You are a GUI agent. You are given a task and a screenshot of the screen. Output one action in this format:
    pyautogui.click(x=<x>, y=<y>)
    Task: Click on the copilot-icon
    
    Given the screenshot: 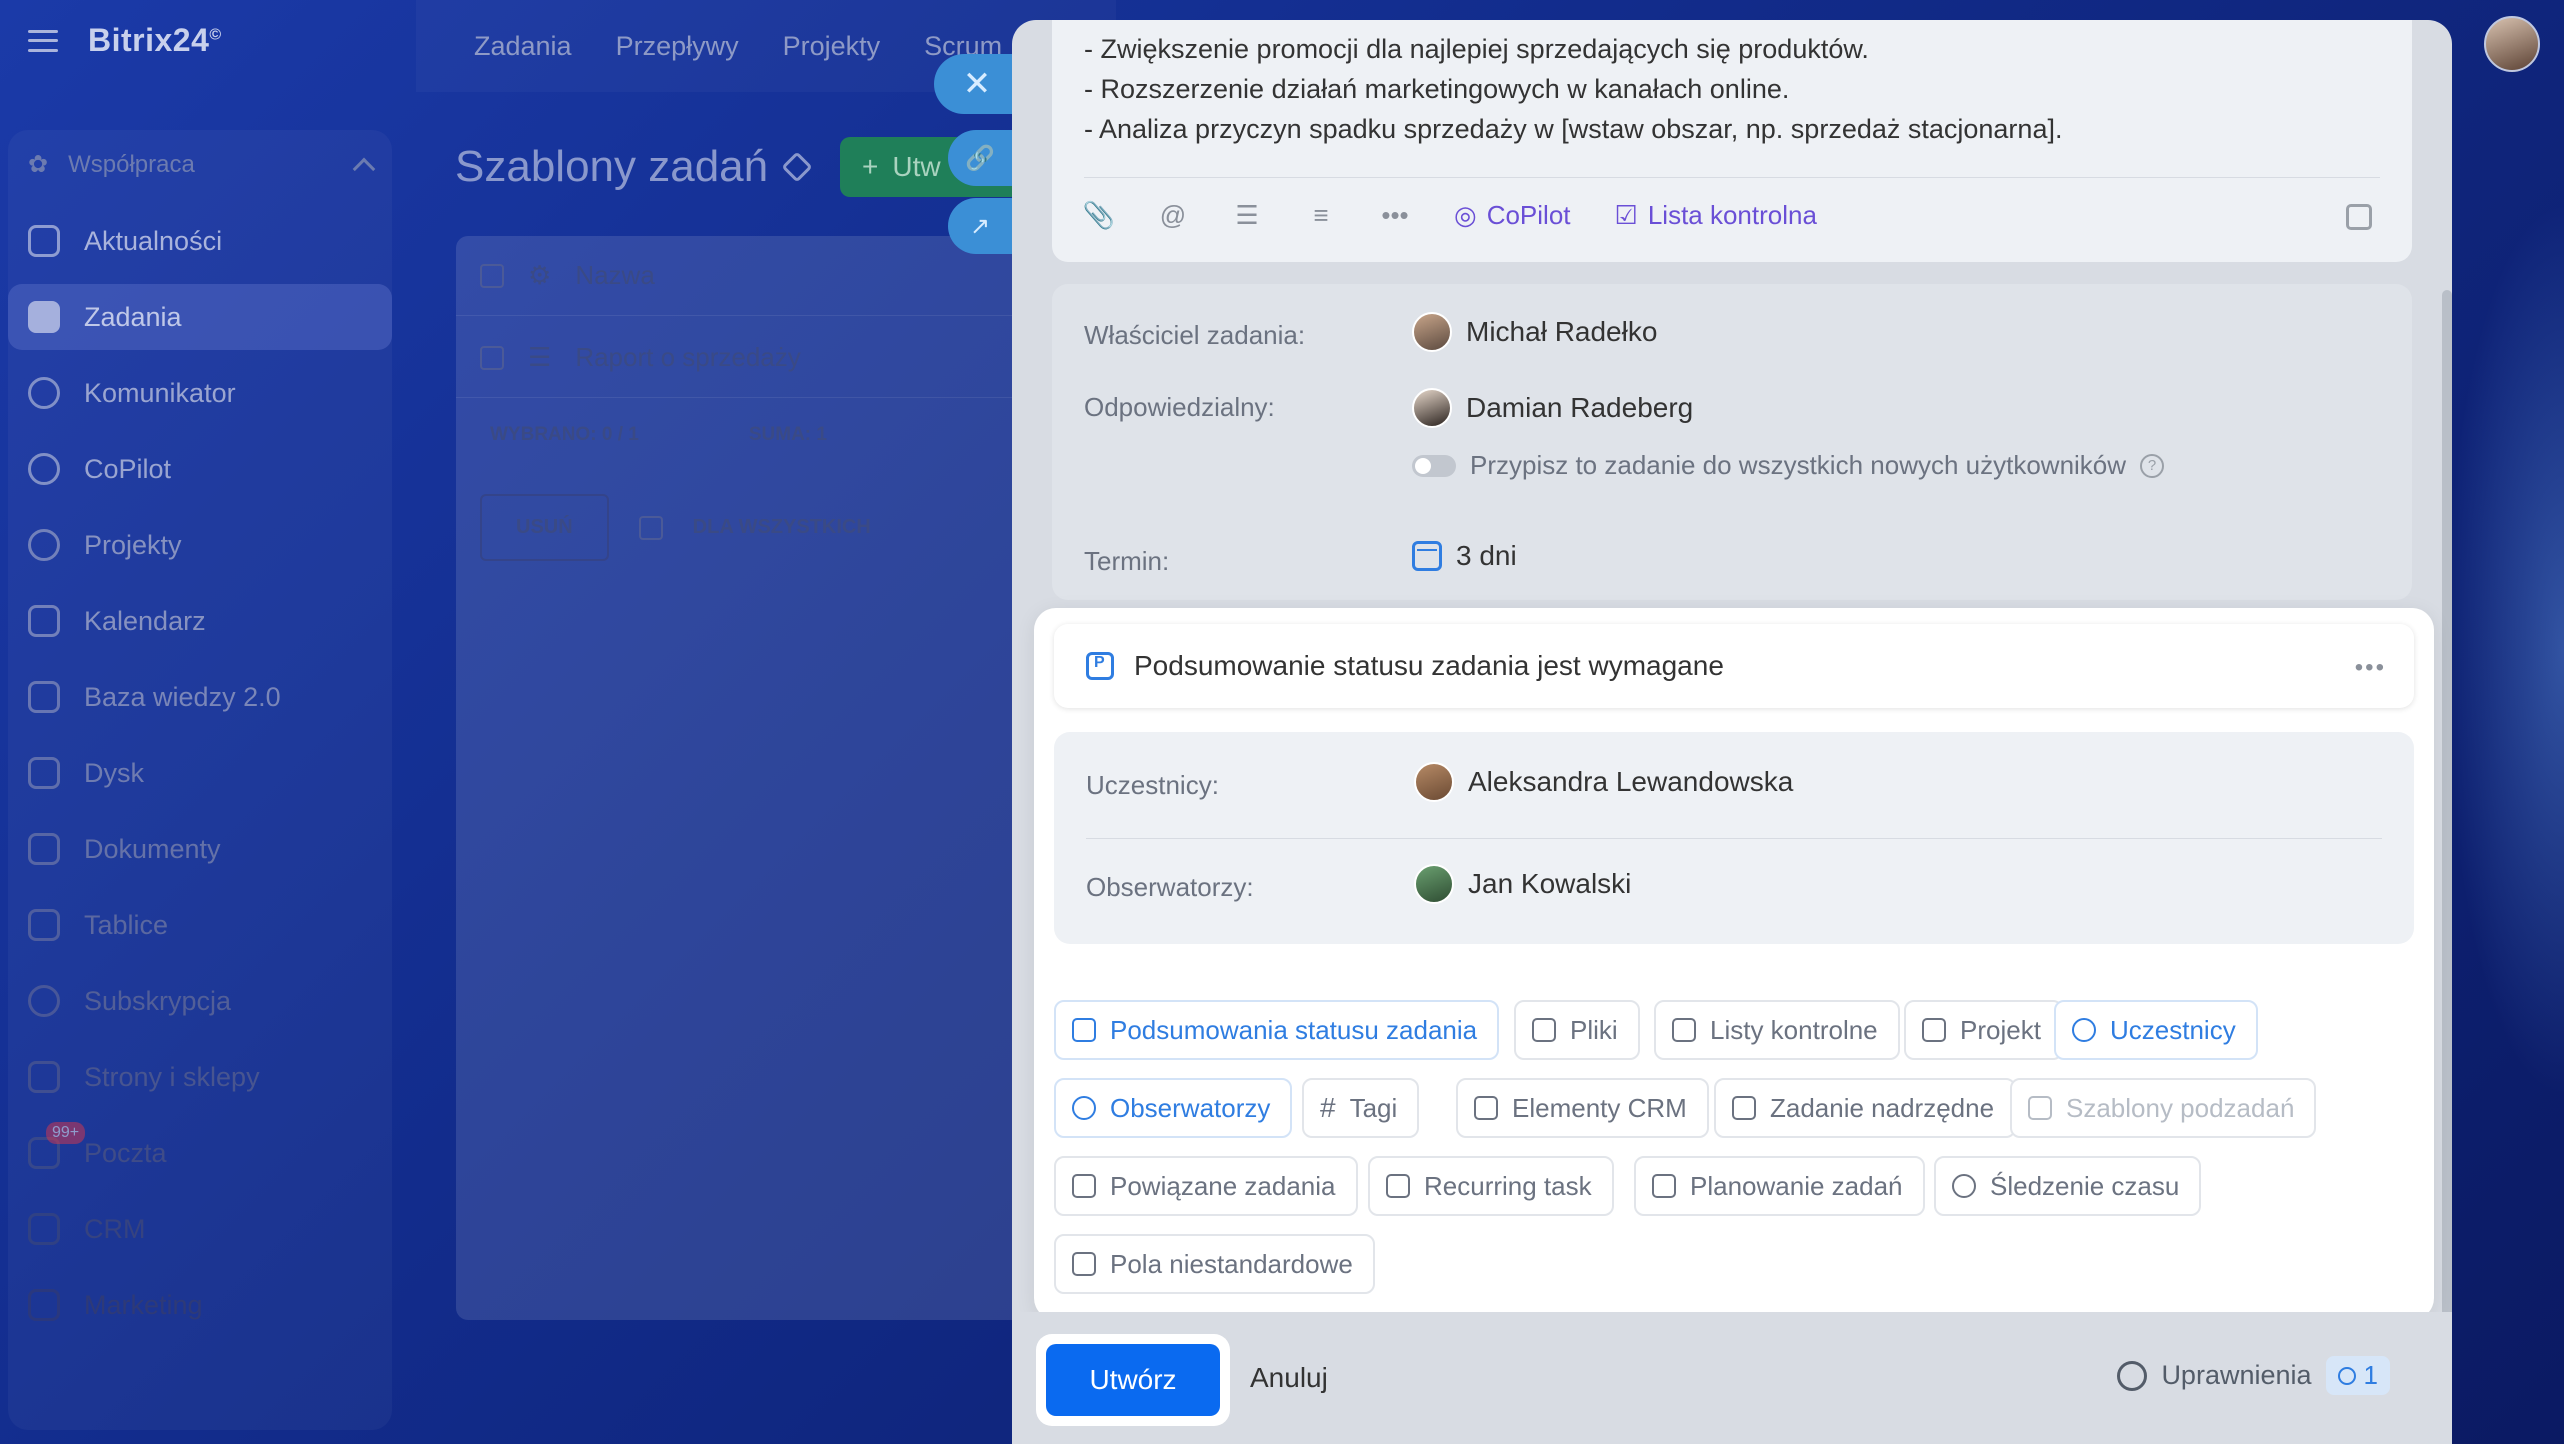 What is the action you would take?
    pyautogui.click(x=44, y=469)
    